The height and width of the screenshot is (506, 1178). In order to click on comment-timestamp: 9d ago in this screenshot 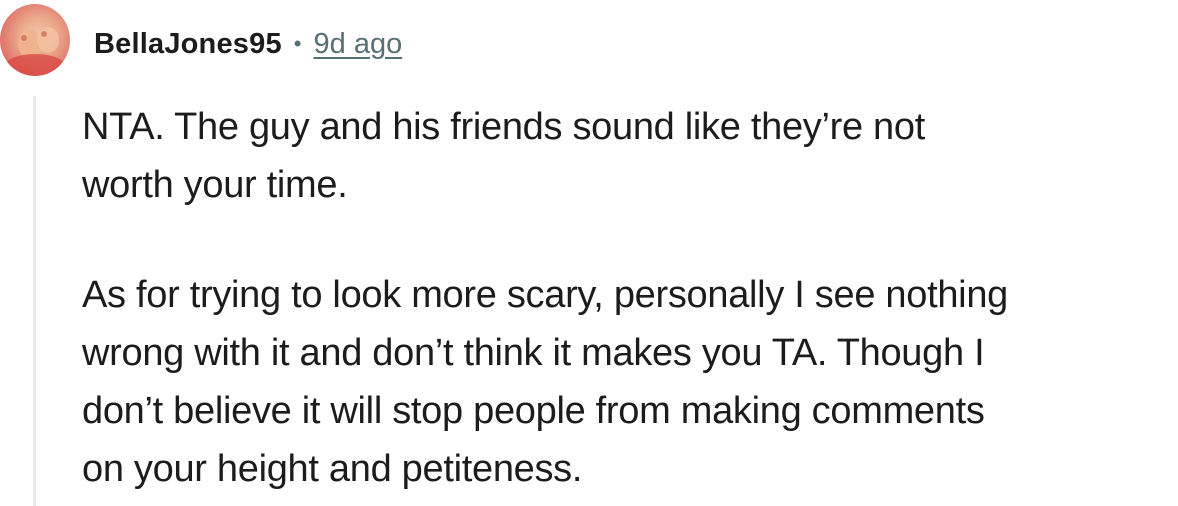, I will do `click(358, 44)`.